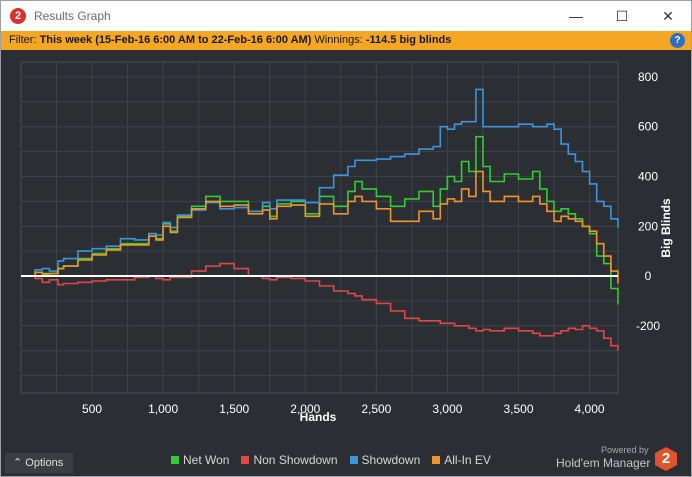 This screenshot has height=477, width=692. Describe the element at coordinates (318, 417) in the screenshot. I see `x-axis-label: Hands` at that location.